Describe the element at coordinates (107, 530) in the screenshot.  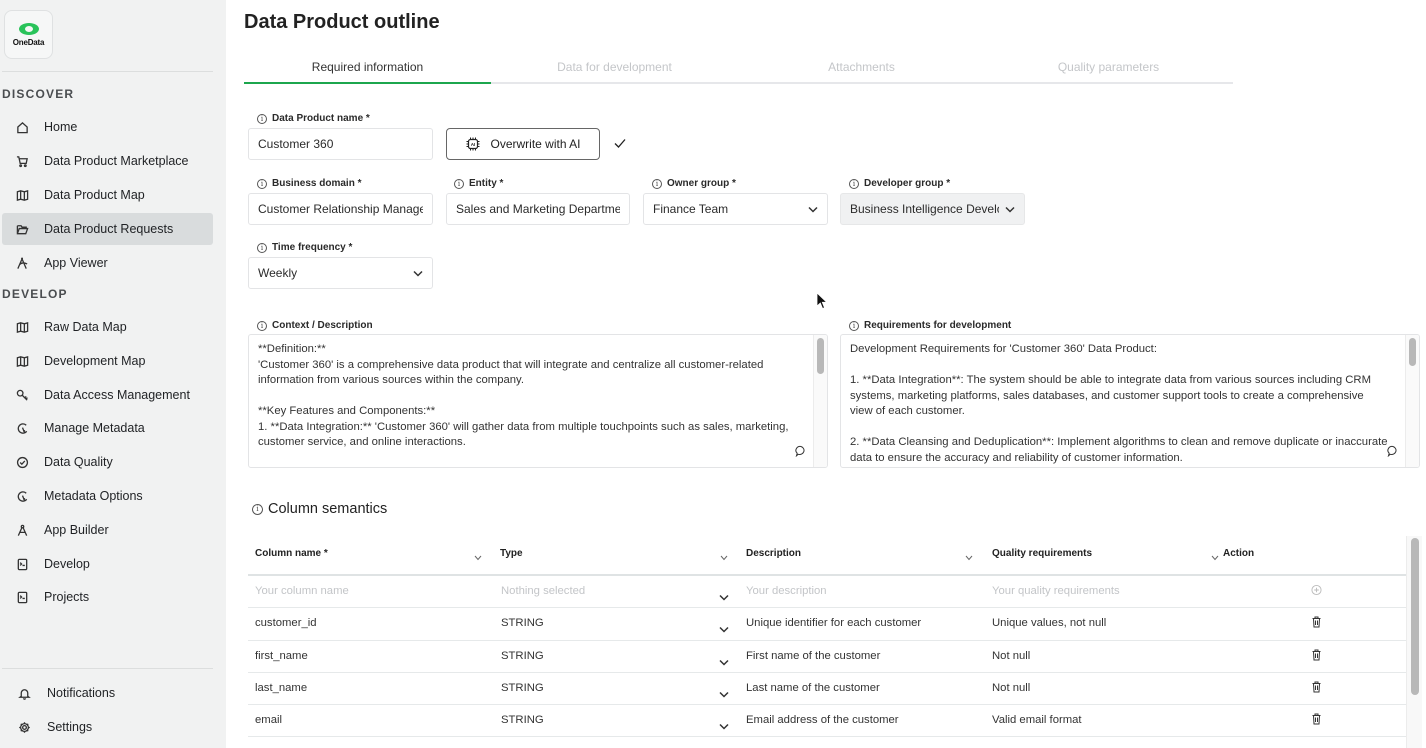
I see `sidebar-item-app-builder: App Builder` at that location.